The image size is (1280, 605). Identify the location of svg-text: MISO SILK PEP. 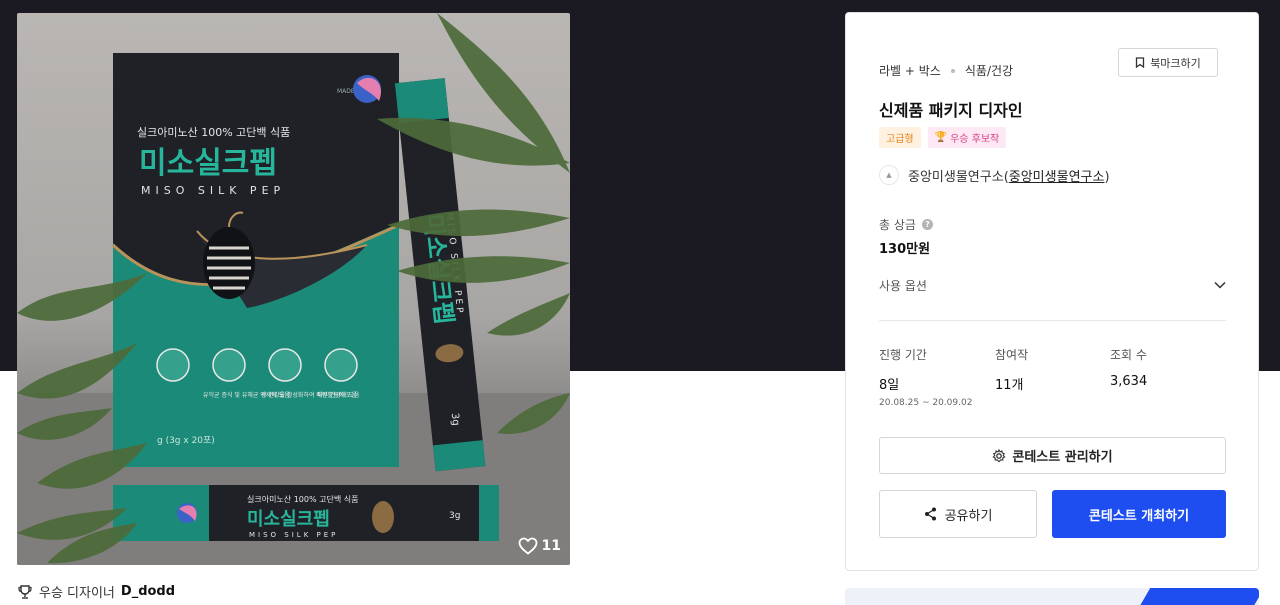
(293, 535).